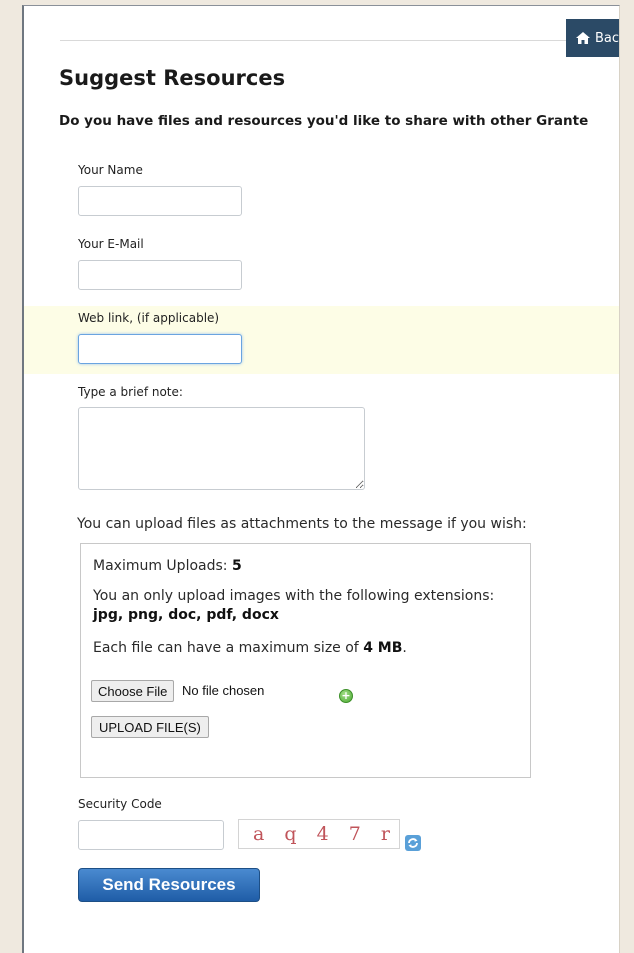 The image size is (634, 953). I want to click on back-button: Bac, so click(593, 38).